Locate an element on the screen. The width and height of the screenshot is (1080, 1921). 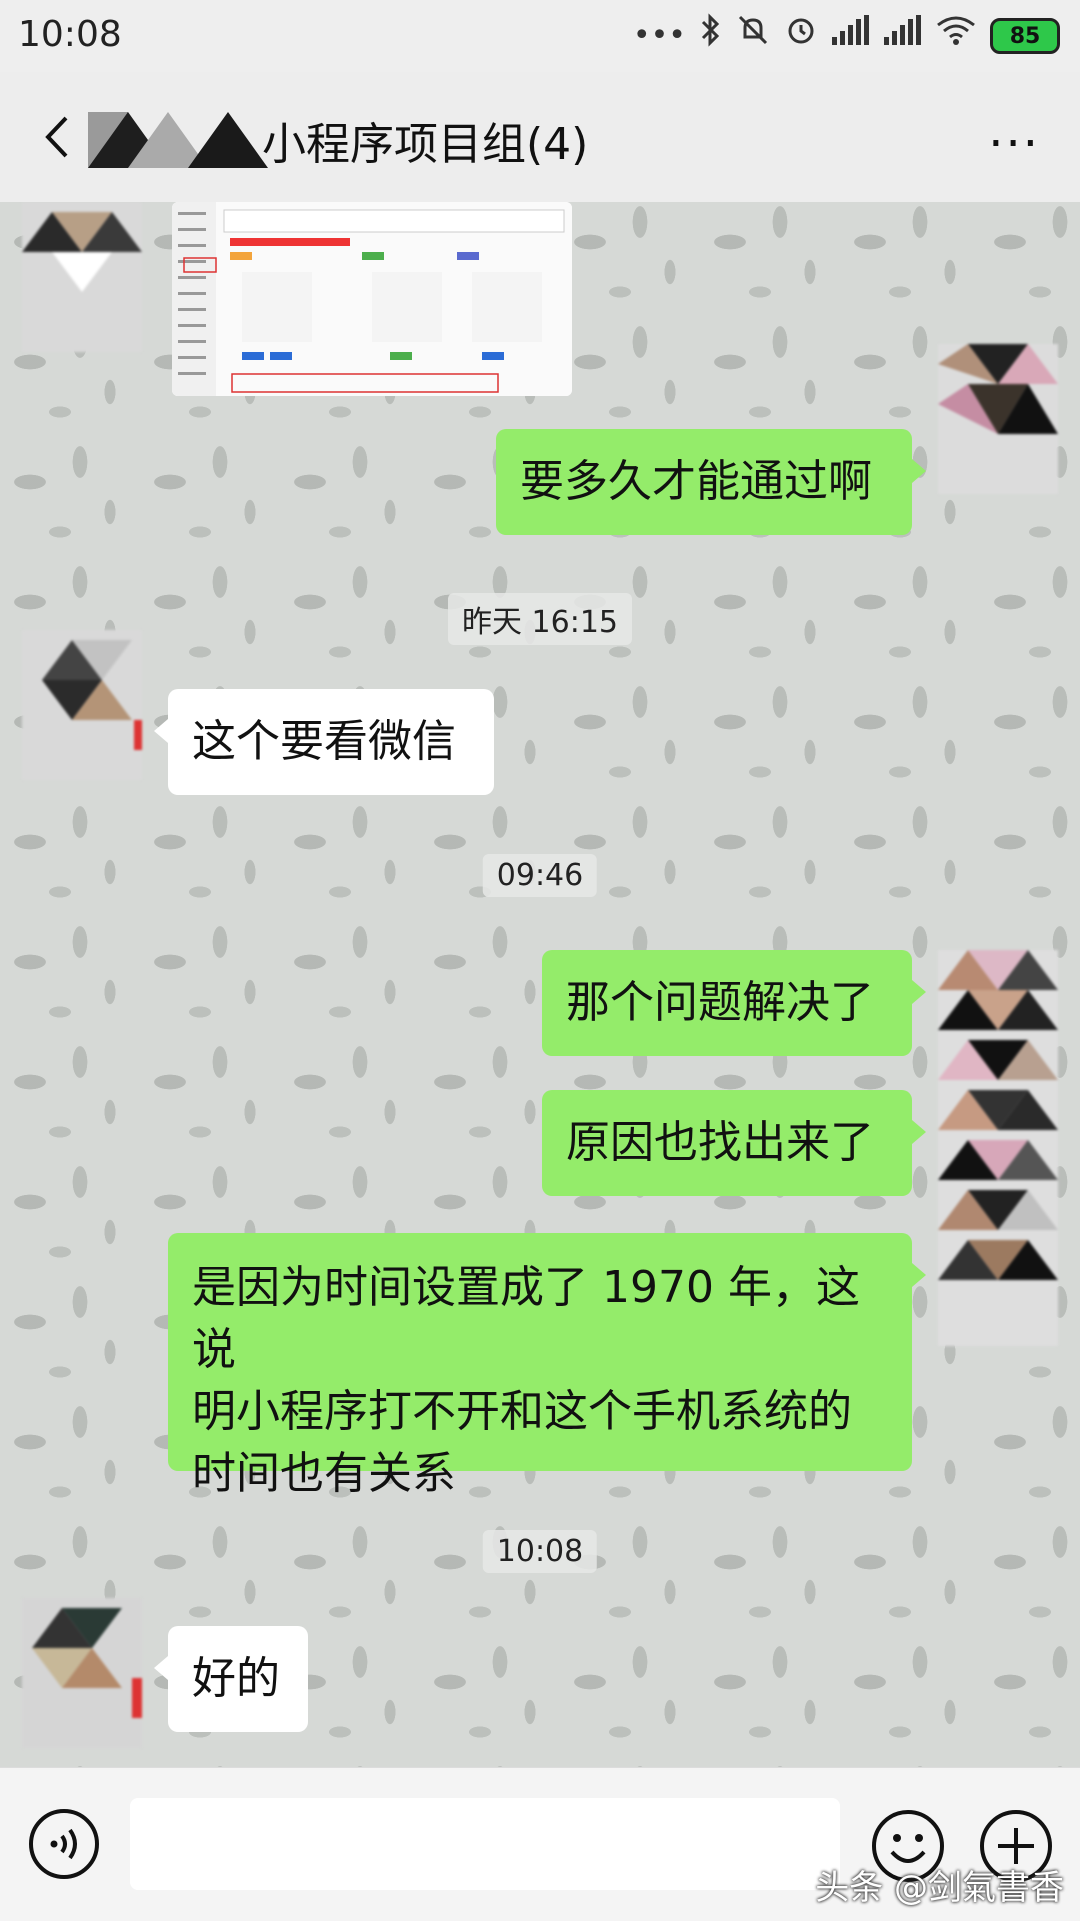
wifi-icon is located at coordinates (956, 36).